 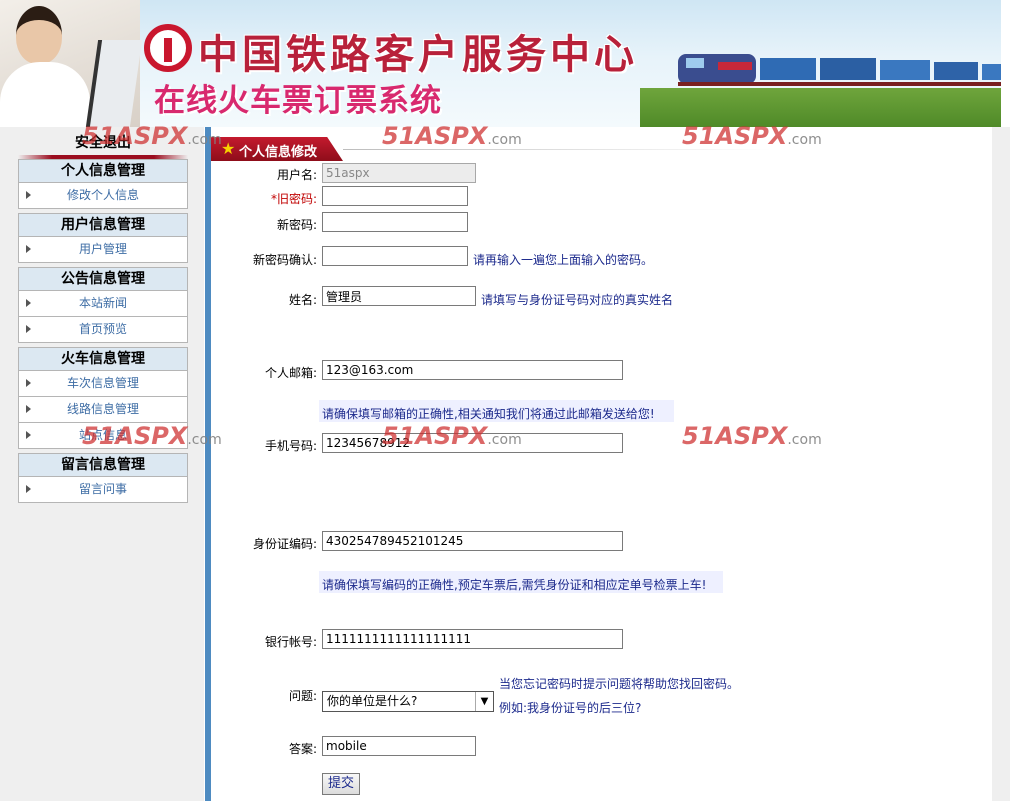 What do you see at coordinates (484, 701) in the screenshot?
I see `chevron-down-icon: ▼` at bounding box center [484, 701].